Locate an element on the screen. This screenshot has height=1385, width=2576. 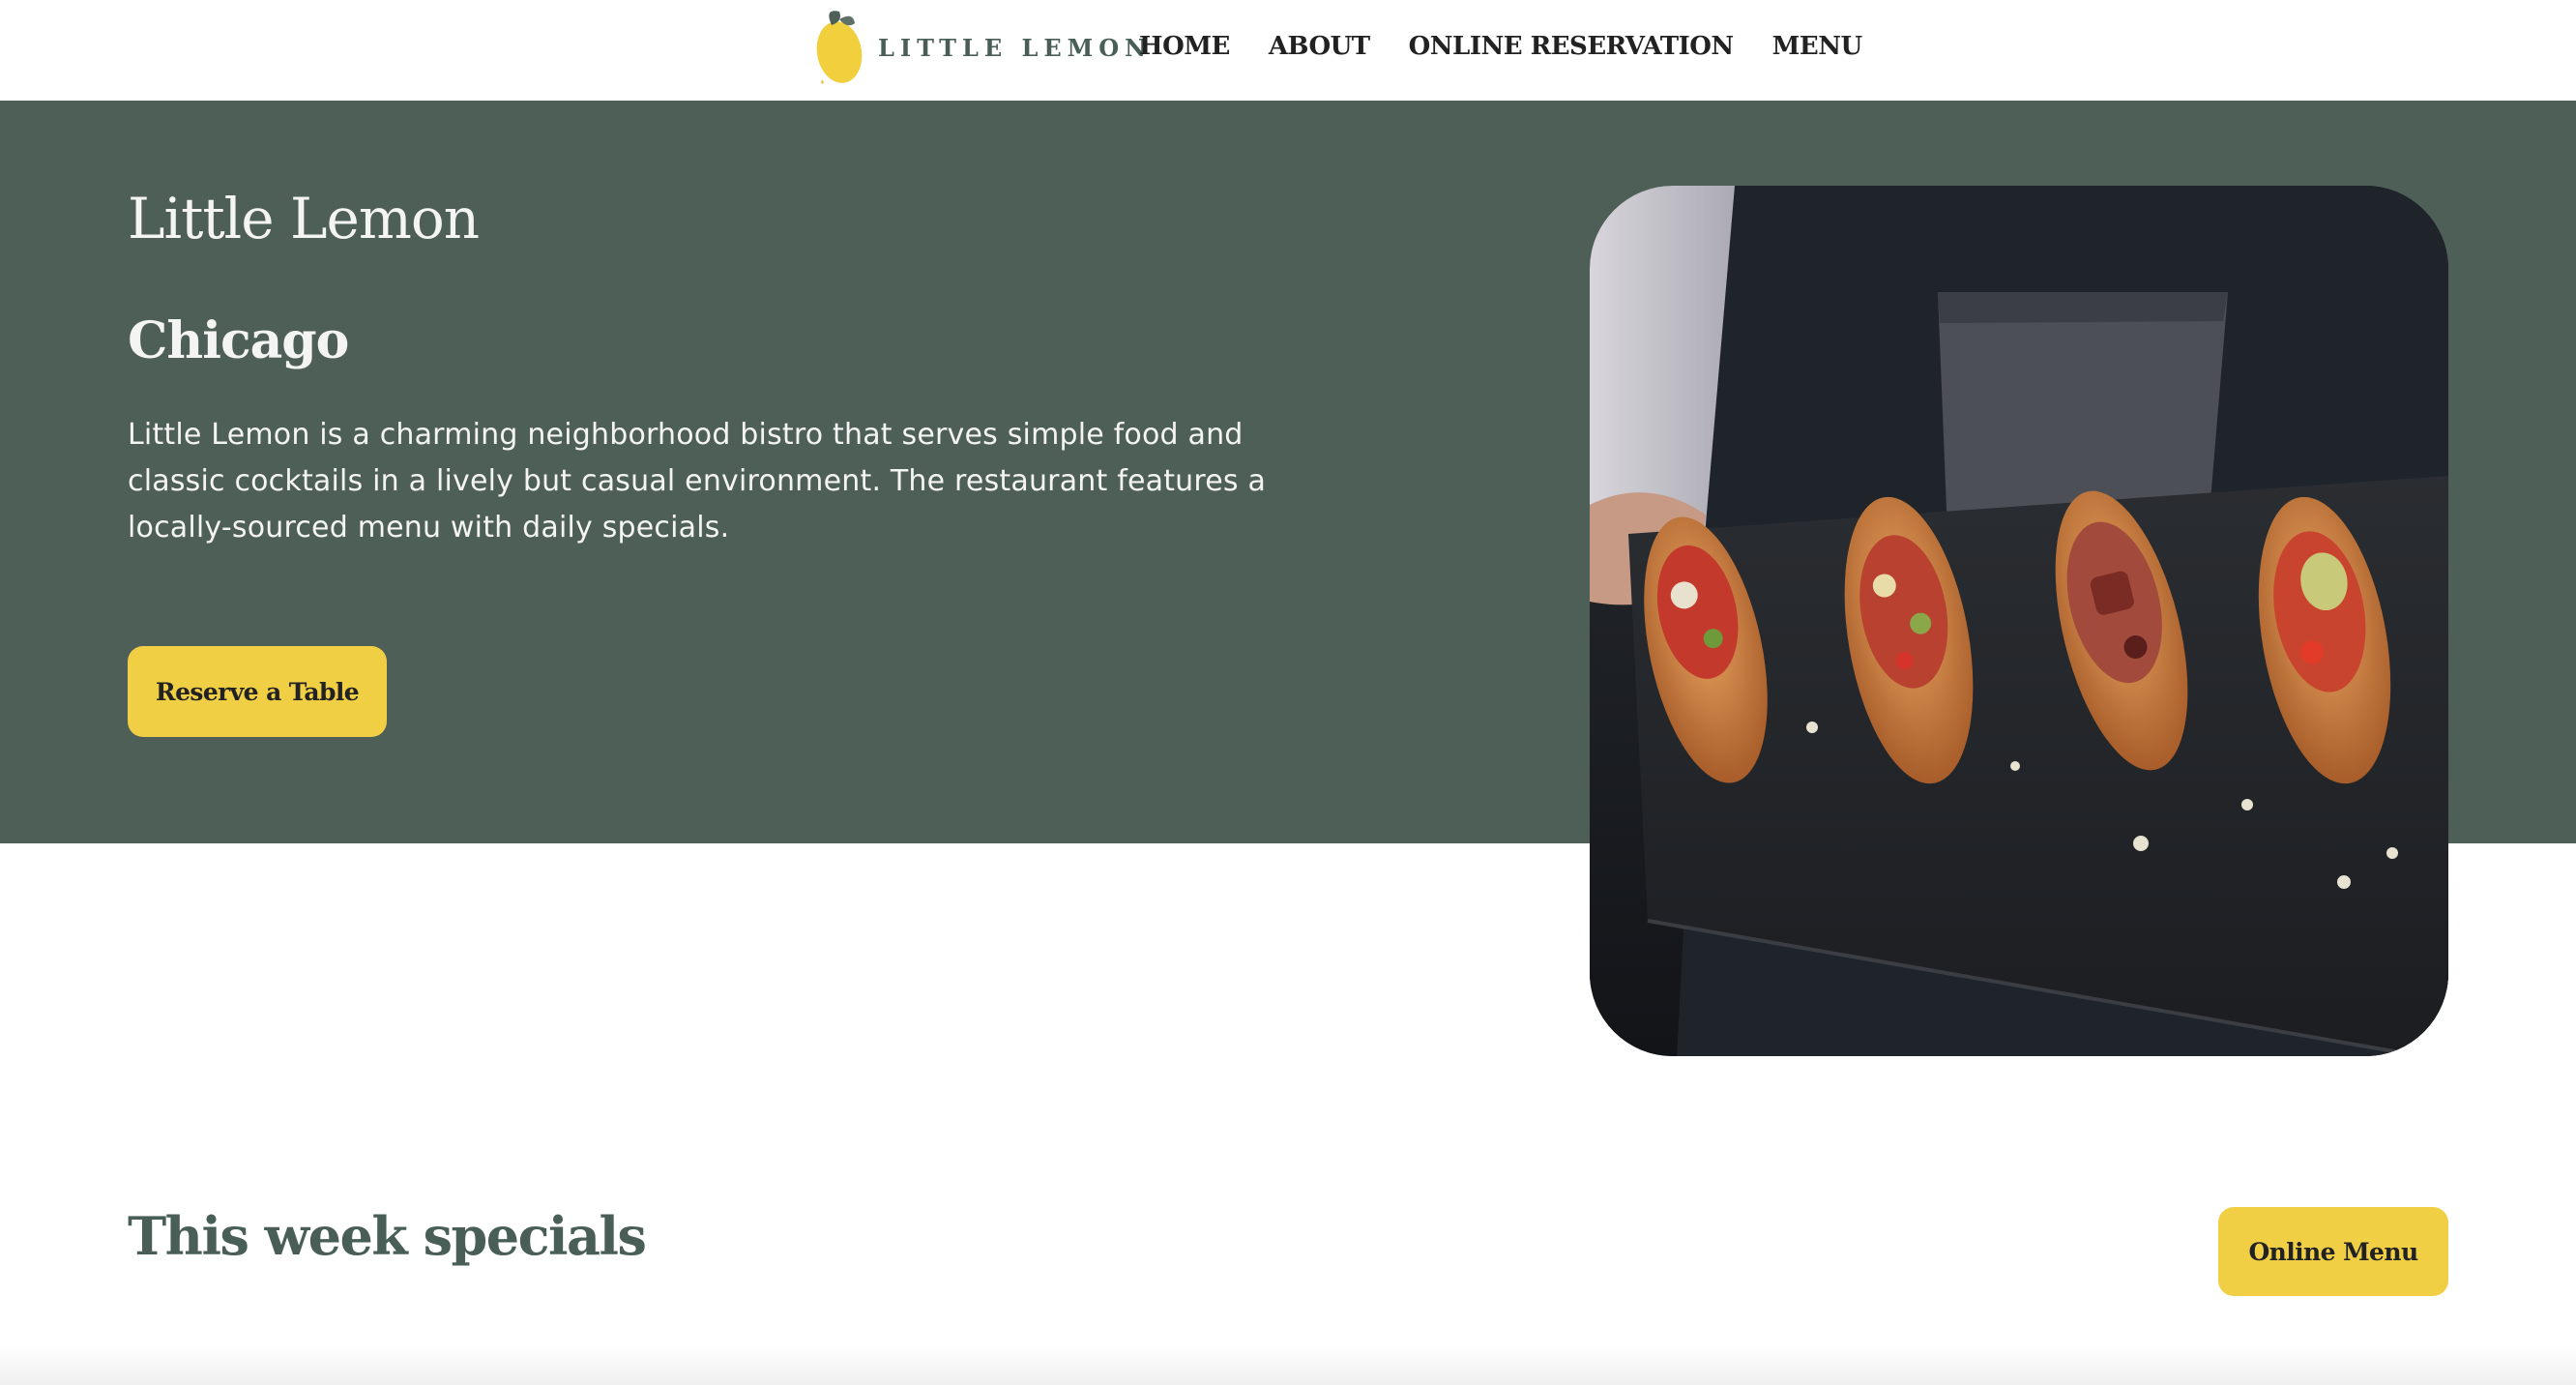
nav-about-link: ABOUT is located at coordinates (1319, 46).